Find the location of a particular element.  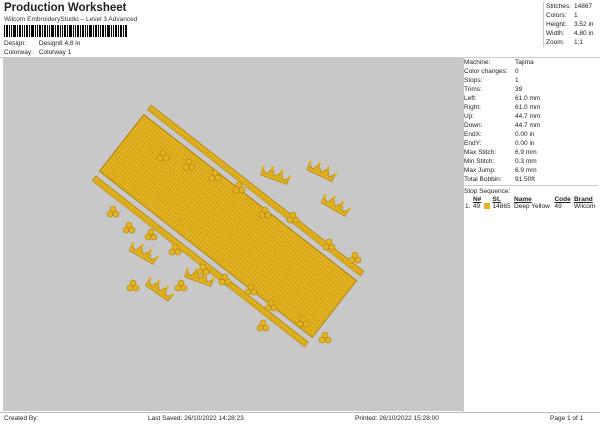

created-by: Created By: is located at coordinates (21, 418).